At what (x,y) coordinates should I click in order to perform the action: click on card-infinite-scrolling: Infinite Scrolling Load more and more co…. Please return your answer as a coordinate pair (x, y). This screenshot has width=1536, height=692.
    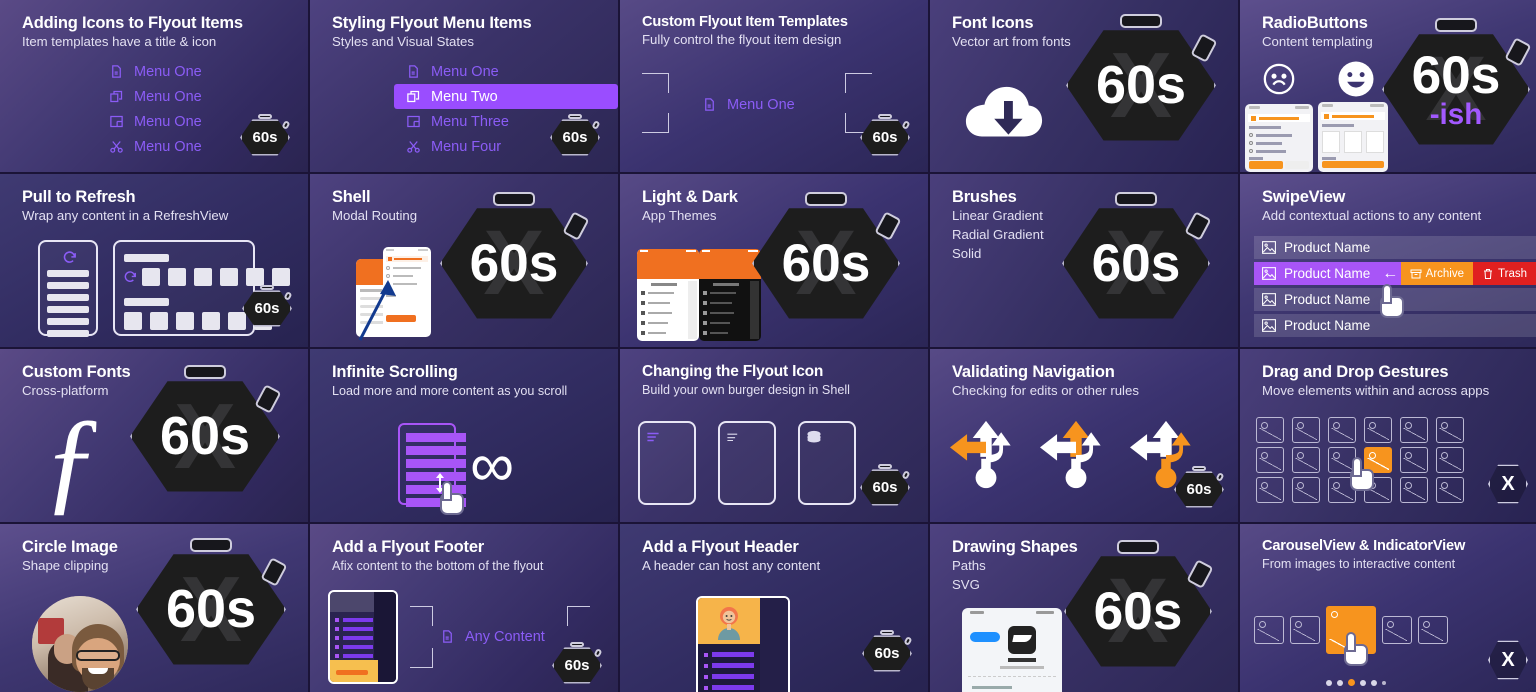
    Looking at the image, I should click on (464, 435).